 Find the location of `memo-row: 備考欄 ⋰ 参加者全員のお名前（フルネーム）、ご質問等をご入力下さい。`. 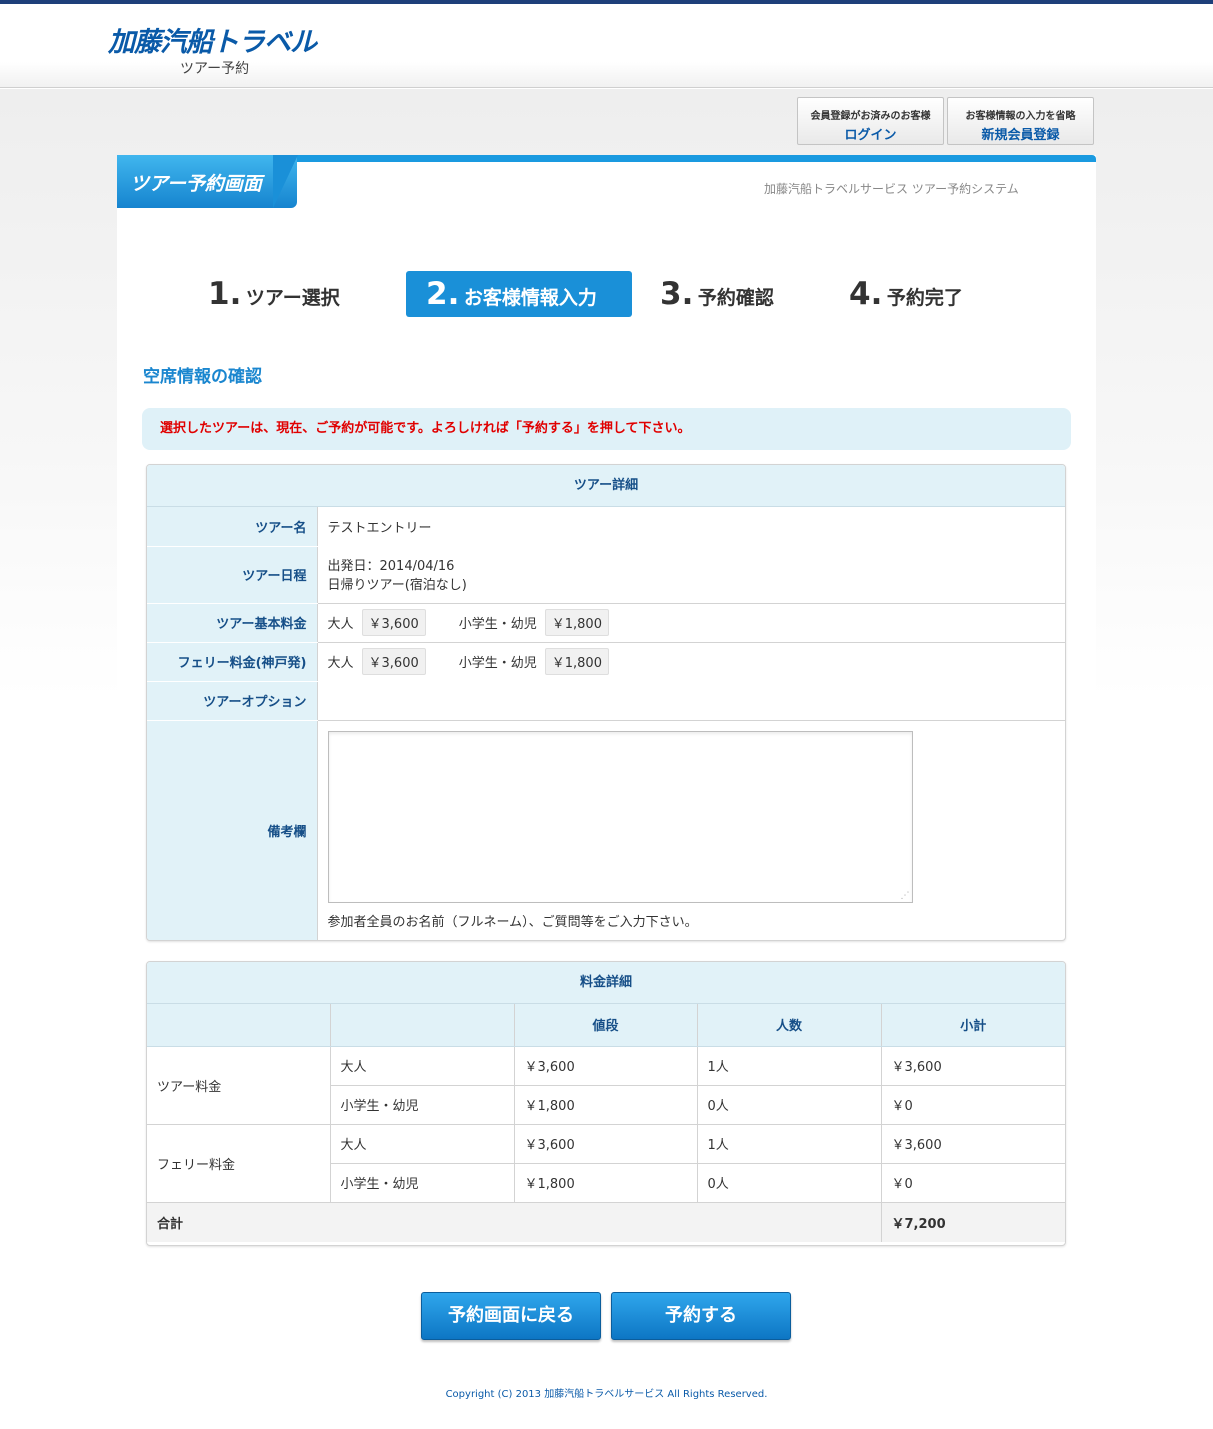

memo-row: 備考欄 ⋰ 参加者全員のお名前（フルネーム）、ご質問等をご入力下さい。 is located at coordinates (606, 830).